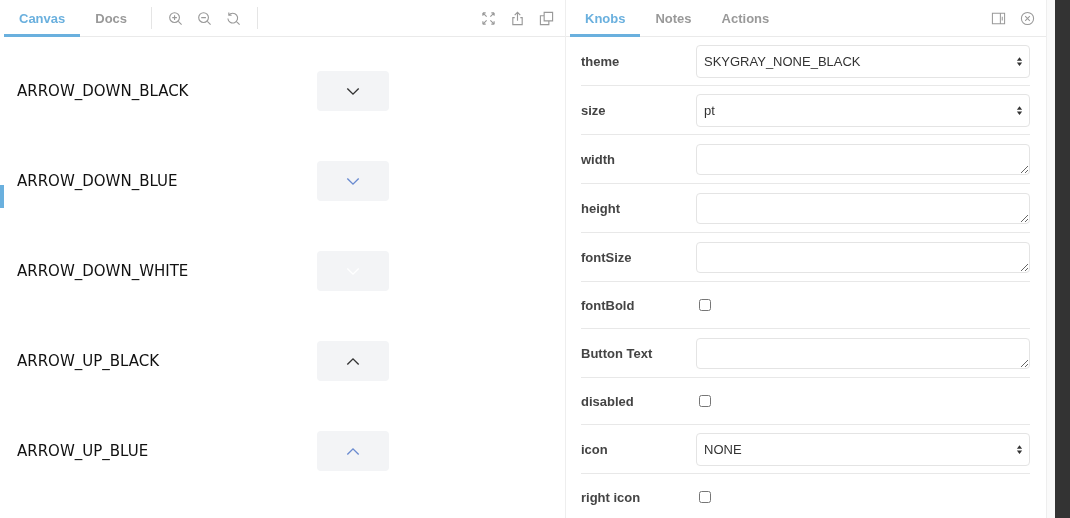 The height and width of the screenshot is (518, 1070). Describe the element at coordinates (998, 18) in the screenshot. I see `panel-layout-icon` at that location.